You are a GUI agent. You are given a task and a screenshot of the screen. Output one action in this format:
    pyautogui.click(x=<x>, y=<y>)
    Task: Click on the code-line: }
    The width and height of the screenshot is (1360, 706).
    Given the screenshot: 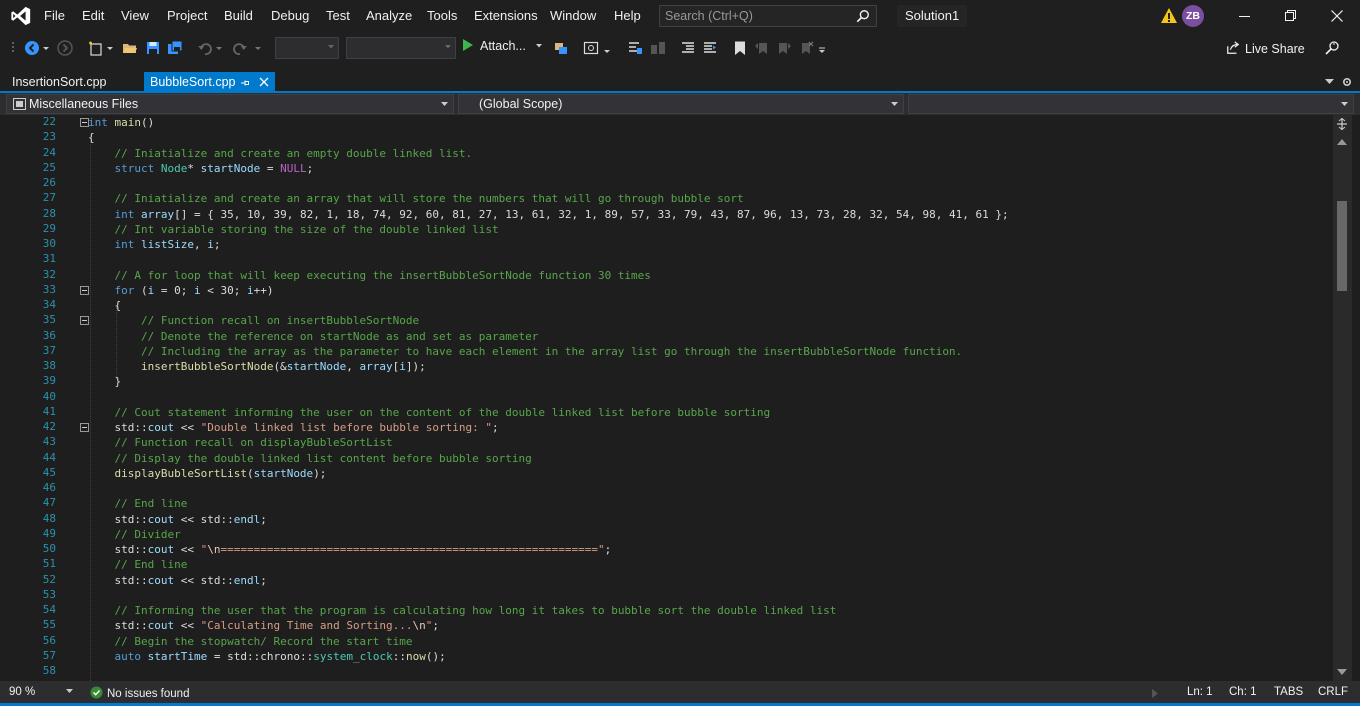 What is the action you would take?
    pyautogui.click(x=104, y=381)
    